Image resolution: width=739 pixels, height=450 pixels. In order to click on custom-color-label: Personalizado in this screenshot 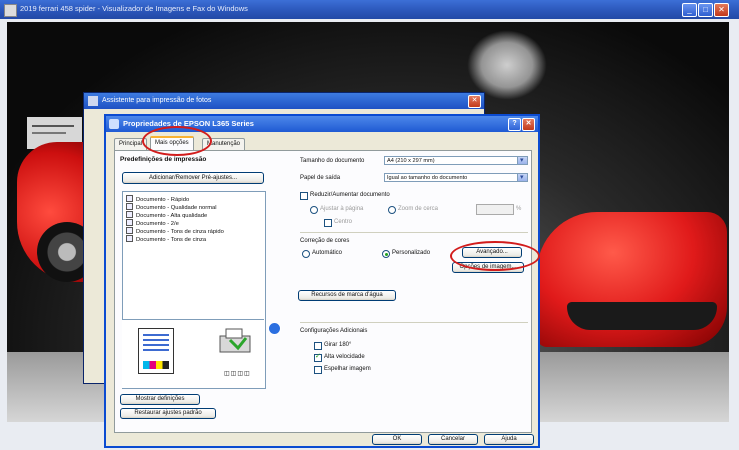, I will do `click(411, 253)`.